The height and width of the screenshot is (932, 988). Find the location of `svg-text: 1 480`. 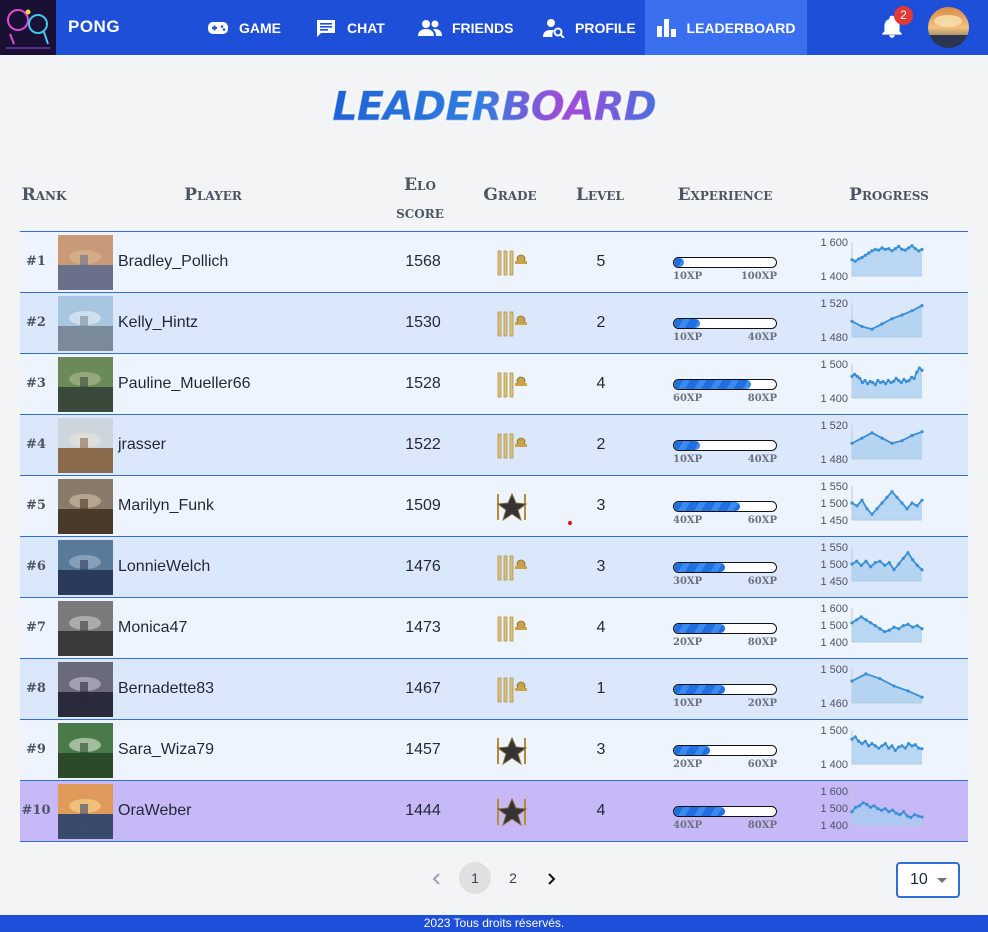

svg-text: 1 480 is located at coordinates (834, 460).